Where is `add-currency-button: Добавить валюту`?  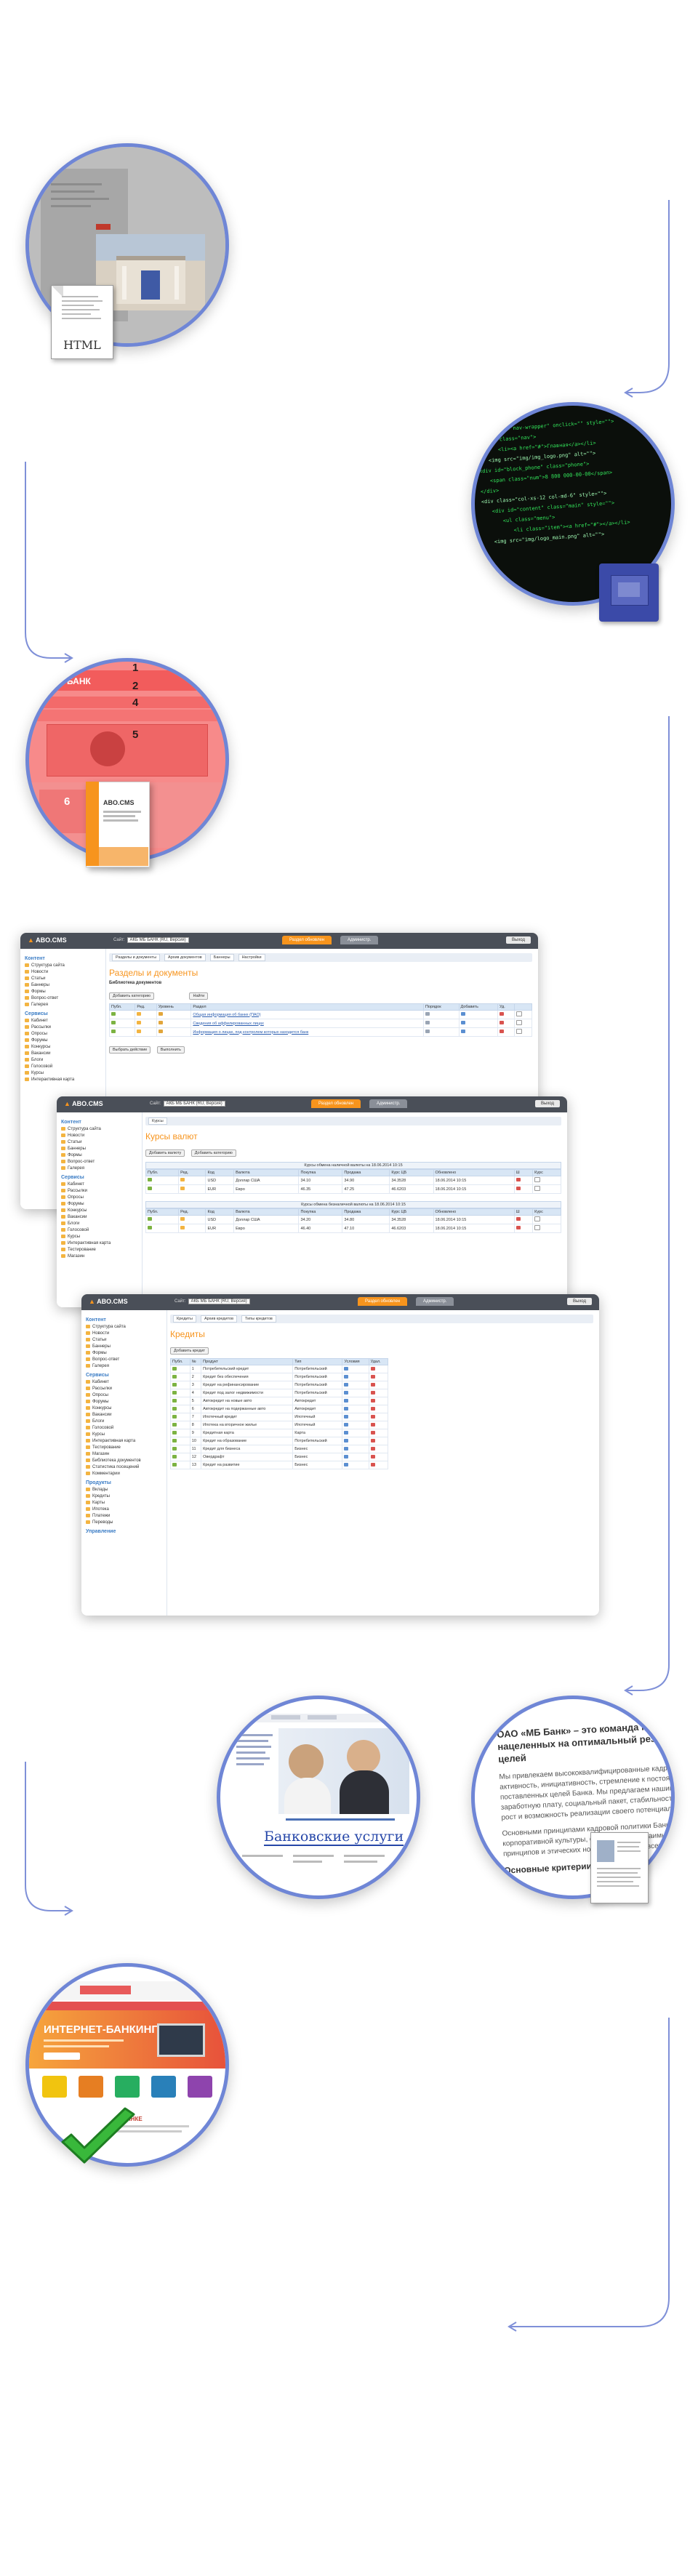
add-currency-button: Добавить валюту is located at coordinates (165, 1153).